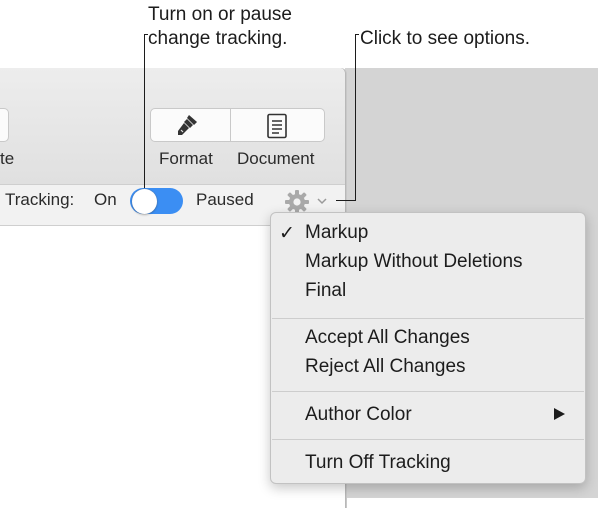 The image size is (598, 508). I want to click on toggle-callout-leader, so click(144, 111).